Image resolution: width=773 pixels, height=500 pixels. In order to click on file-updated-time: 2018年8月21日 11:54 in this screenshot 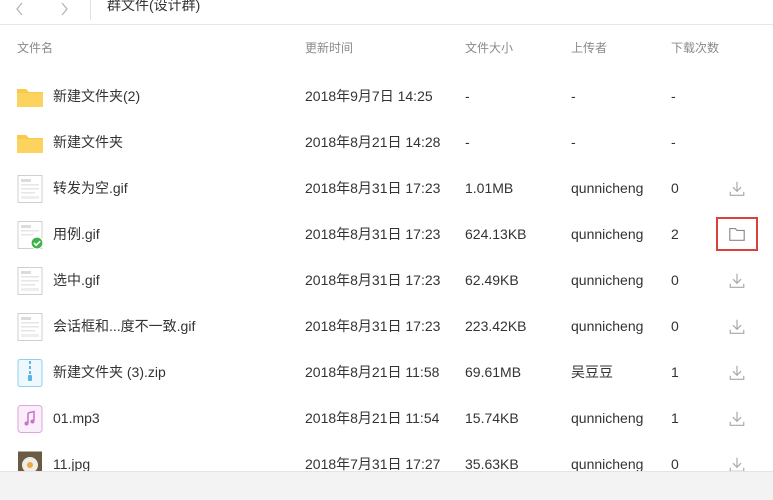, I will do `click(372, 418)`.